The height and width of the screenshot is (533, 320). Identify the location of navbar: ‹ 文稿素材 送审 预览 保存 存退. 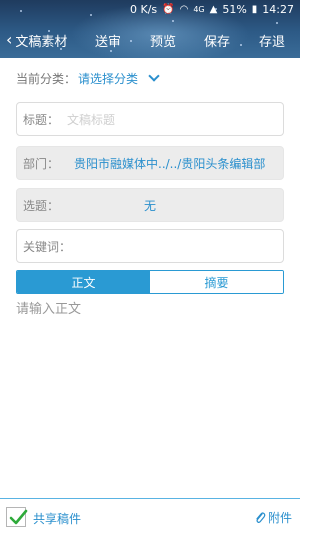
(150, 40).